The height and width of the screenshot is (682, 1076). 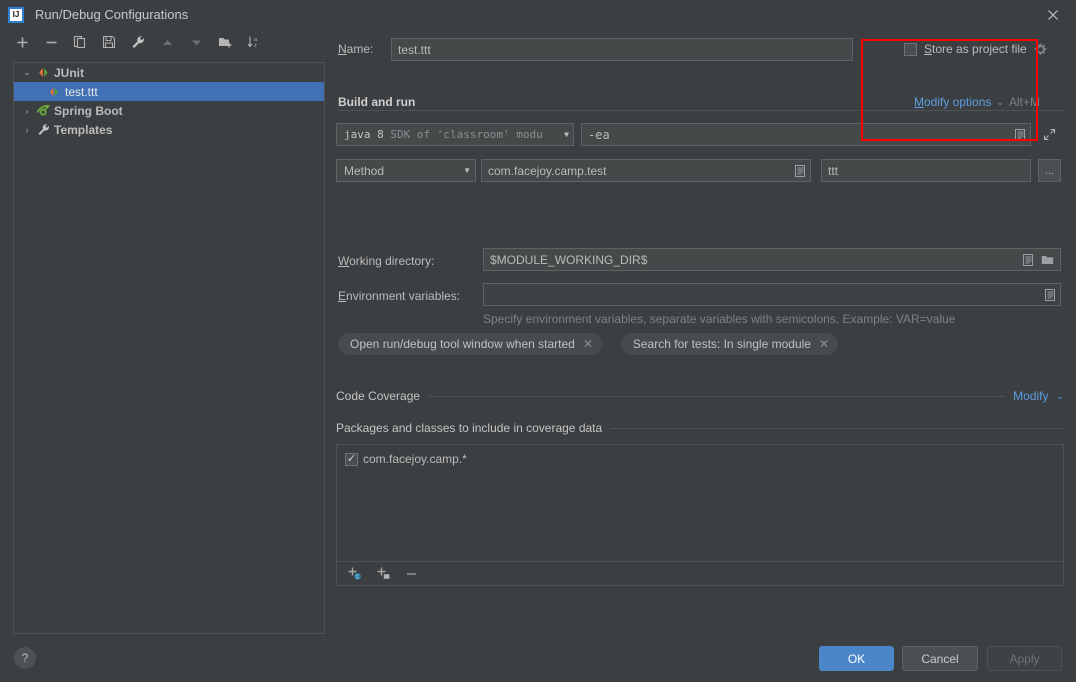 I want to click on modify-options-shortcut: Alt+M, so click(x=1024, y=102).